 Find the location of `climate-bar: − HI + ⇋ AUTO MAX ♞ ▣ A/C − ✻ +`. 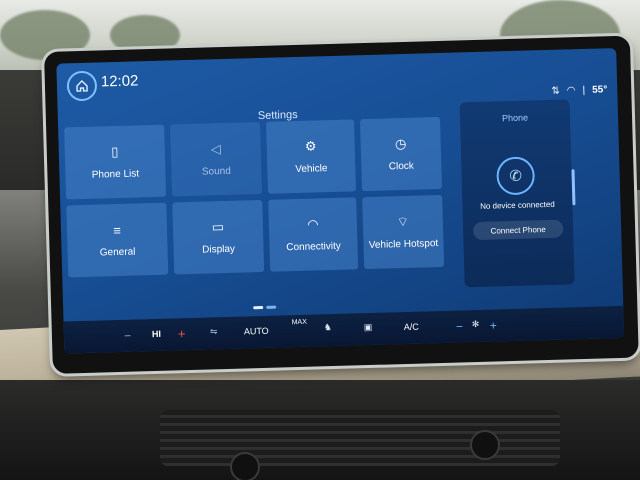

climate-bar: − HI + ⇋ AUTO MAX ♞ ▣ A/C − ✻ + is located at coordinates (344, 329).